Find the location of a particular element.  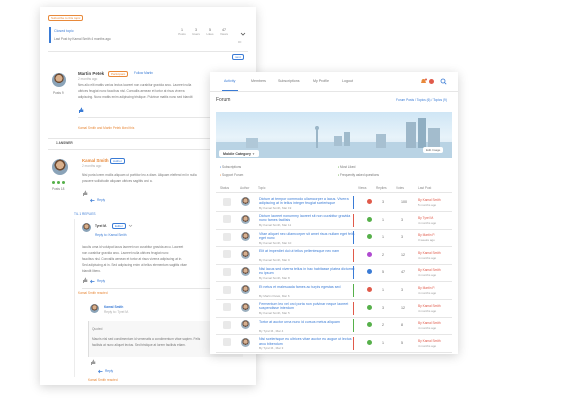

edit-image-button: Edit Image is located at coordinates (433, 150).